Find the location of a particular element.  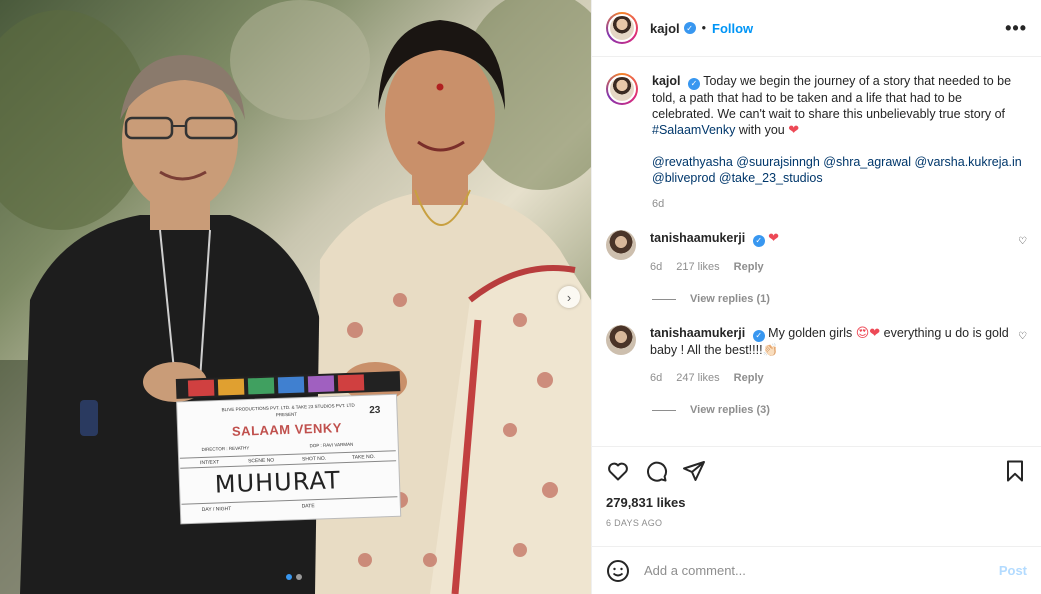

follow-button: Follow is located at coordinates (732, 28).